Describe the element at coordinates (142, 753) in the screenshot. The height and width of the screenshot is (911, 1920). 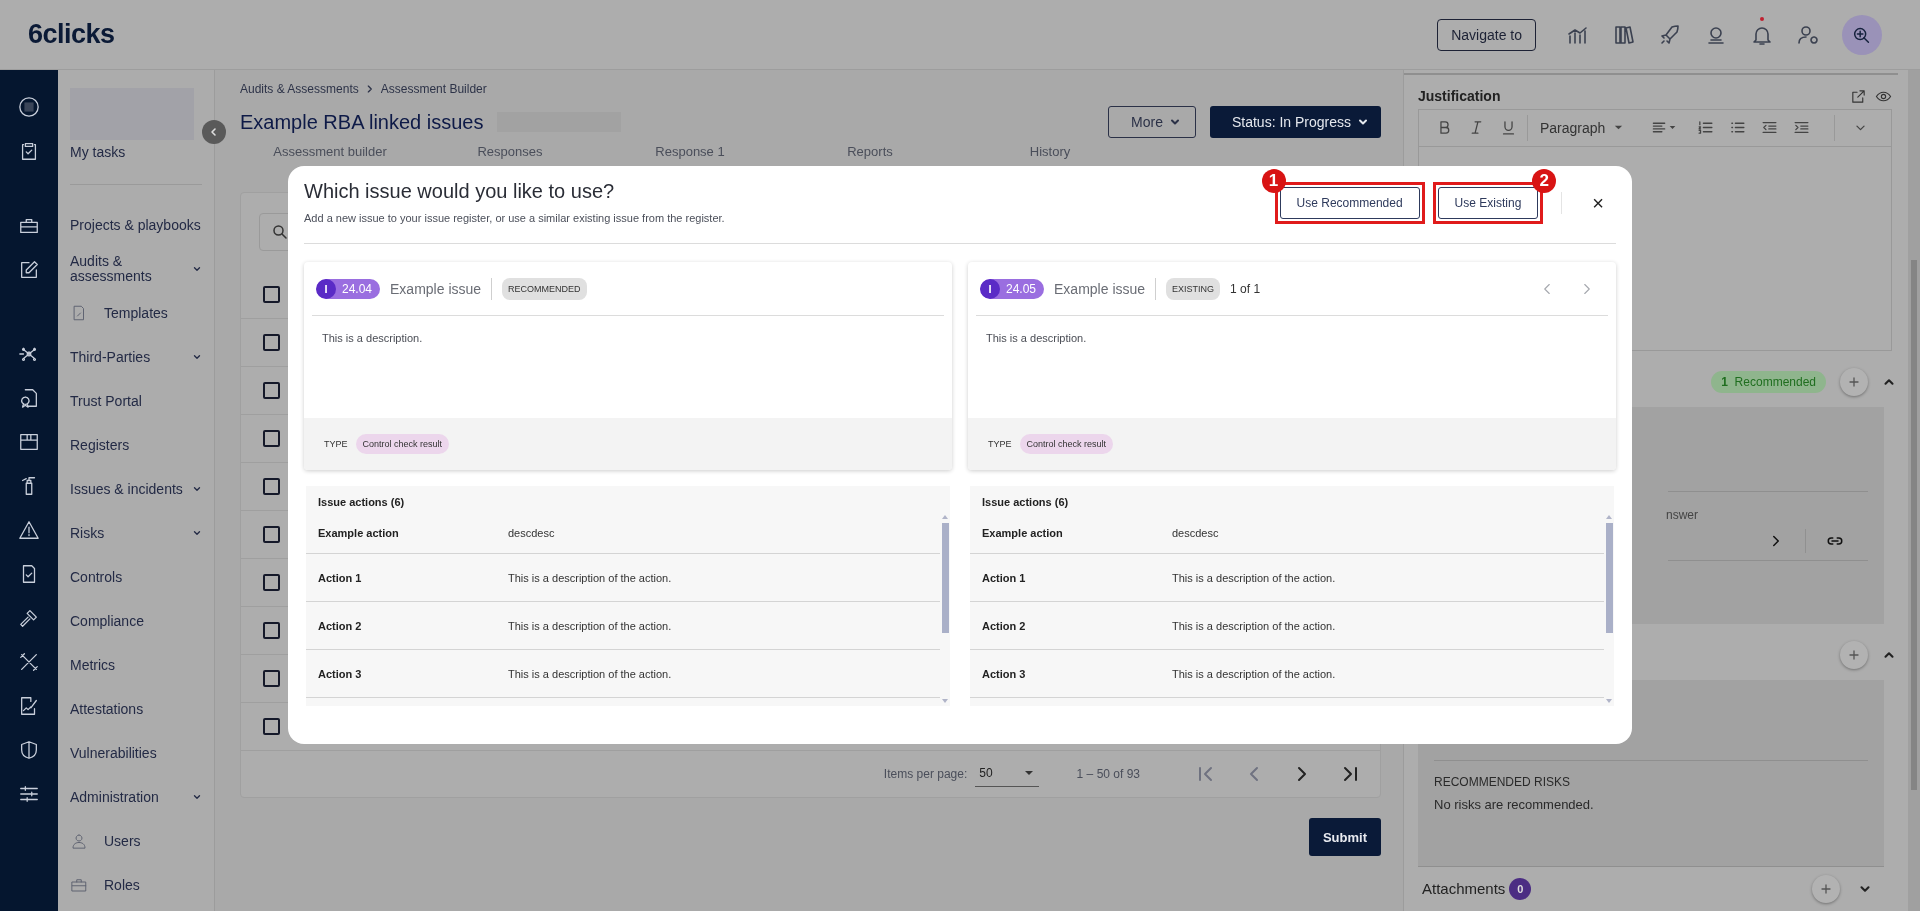
I see `nav-item: Vulnerabilities` at that location.